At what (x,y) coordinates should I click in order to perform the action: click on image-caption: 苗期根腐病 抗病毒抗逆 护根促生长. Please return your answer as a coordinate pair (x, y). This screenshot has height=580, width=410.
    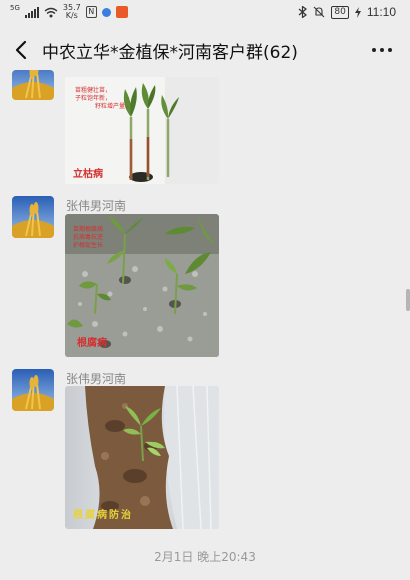
    Looking at the image, I should click on (88, 237).